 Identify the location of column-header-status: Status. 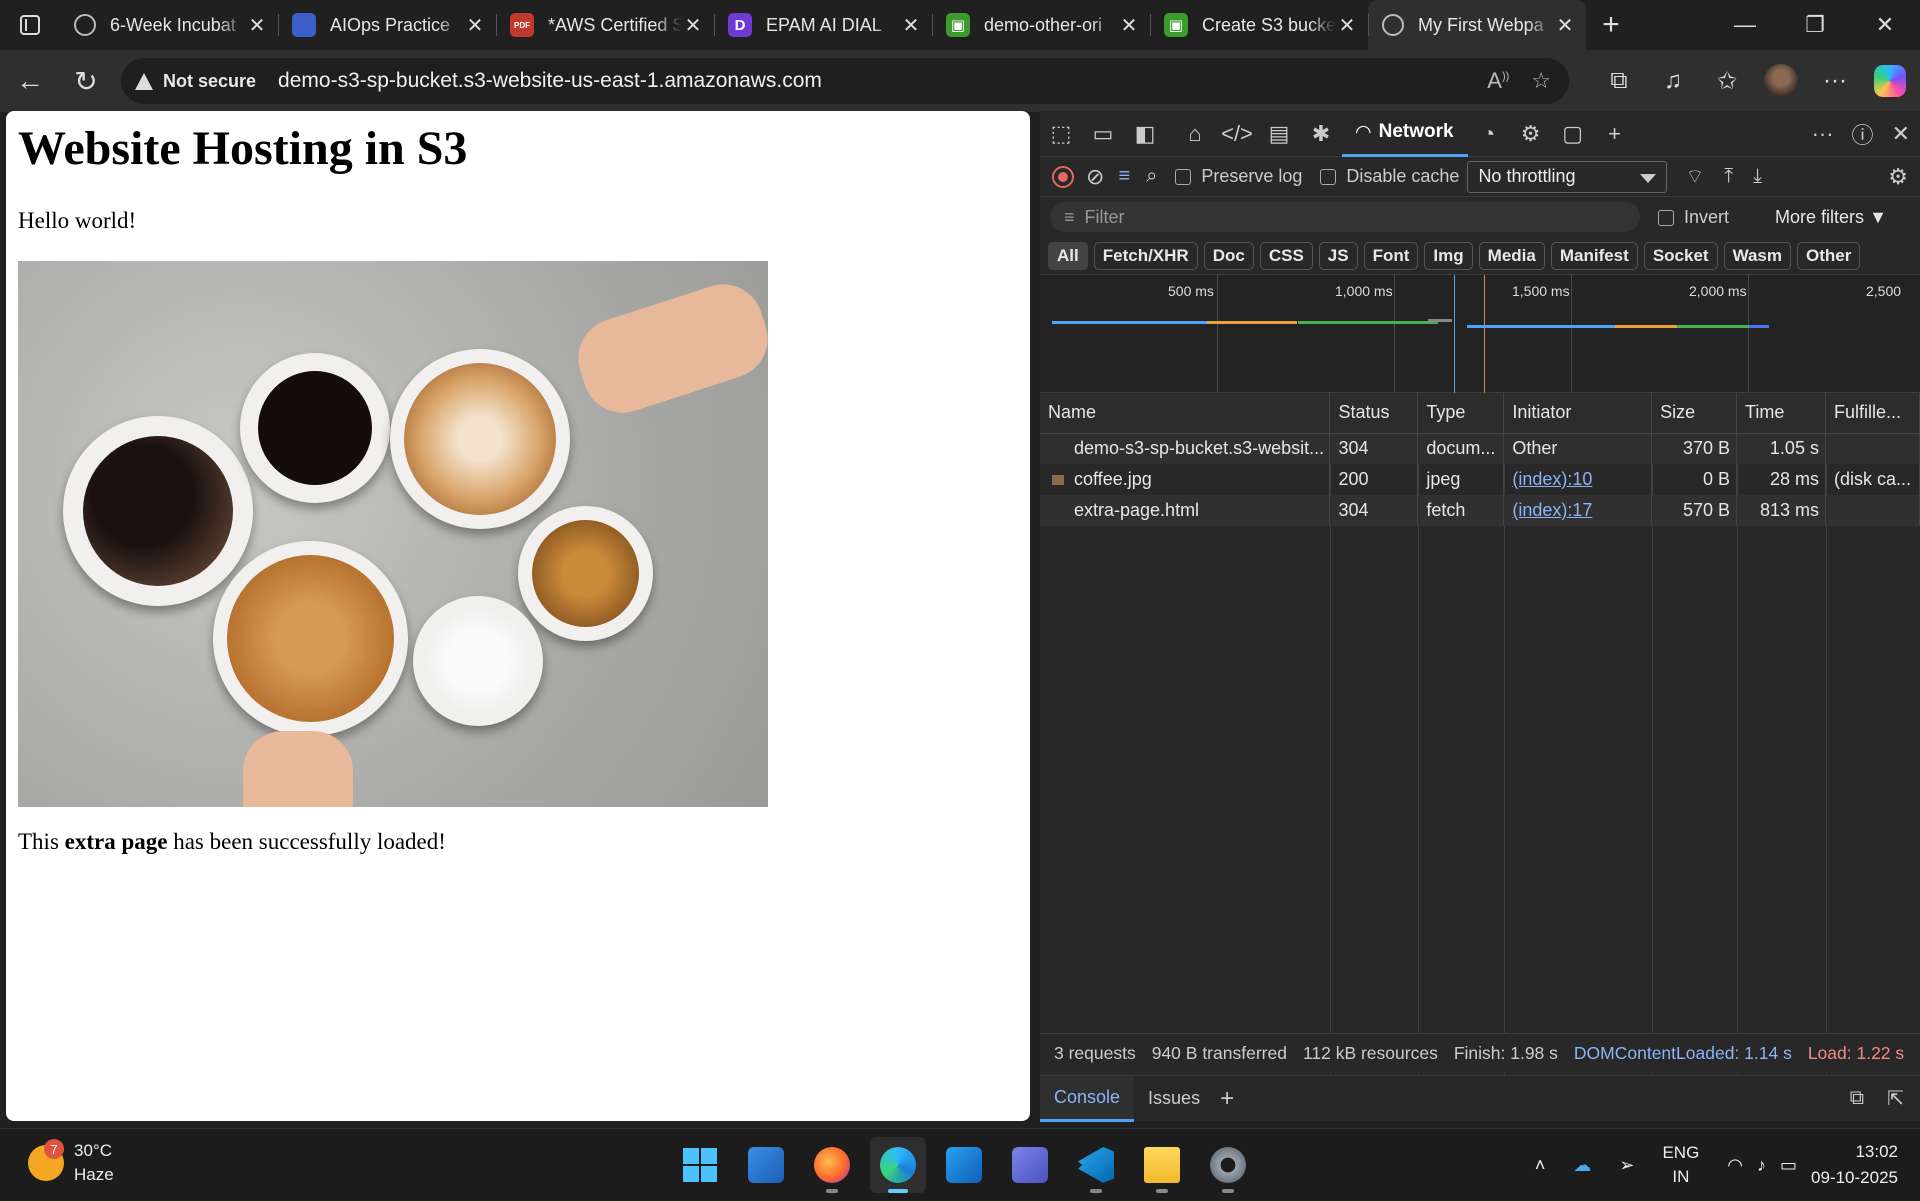
(1374, 413).